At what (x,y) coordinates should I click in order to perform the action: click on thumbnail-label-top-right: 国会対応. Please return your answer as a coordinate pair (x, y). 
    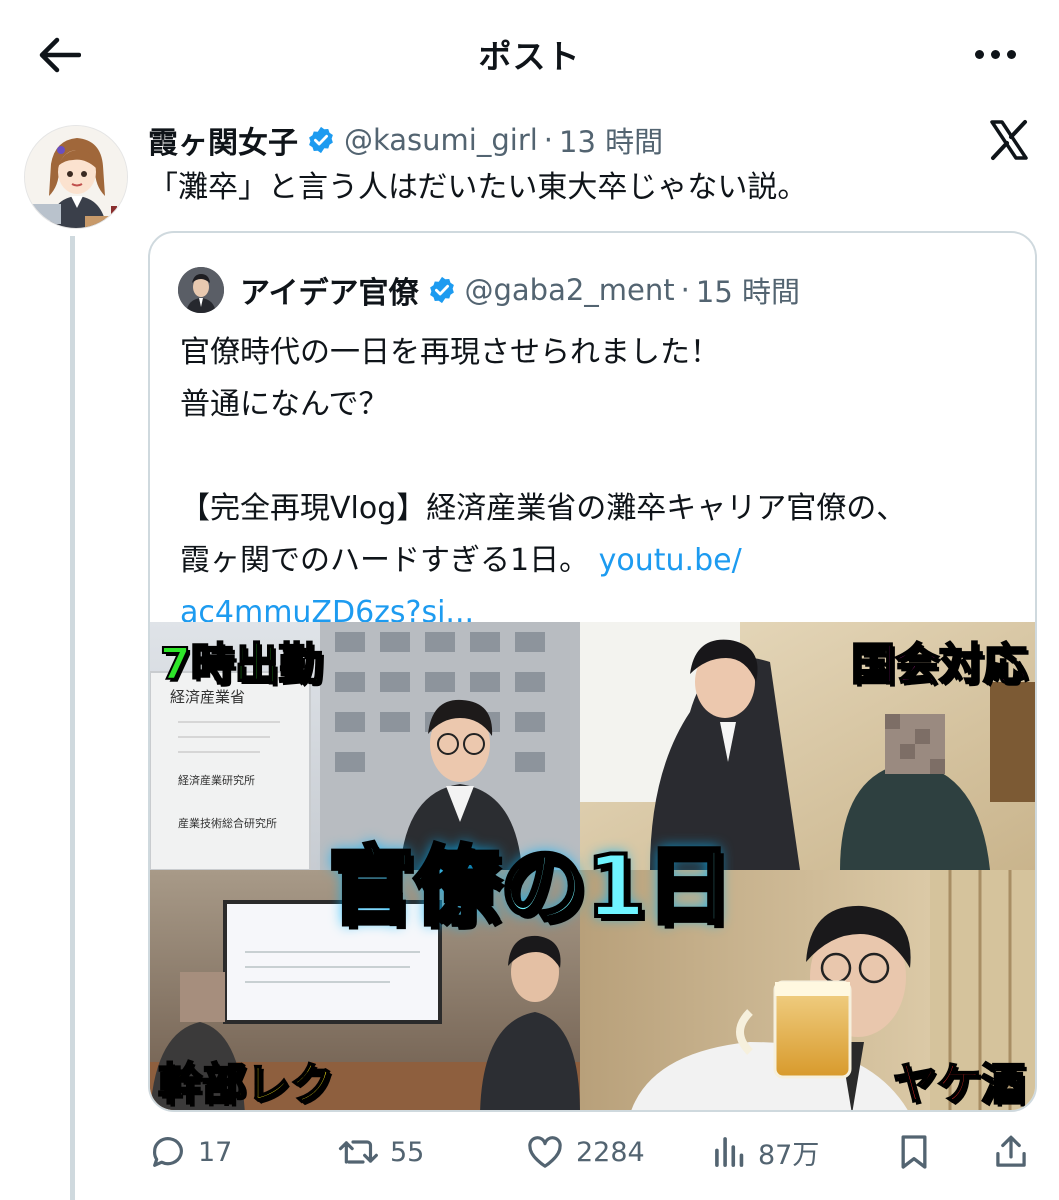
    Looking at the image, I should click on (939, 664).